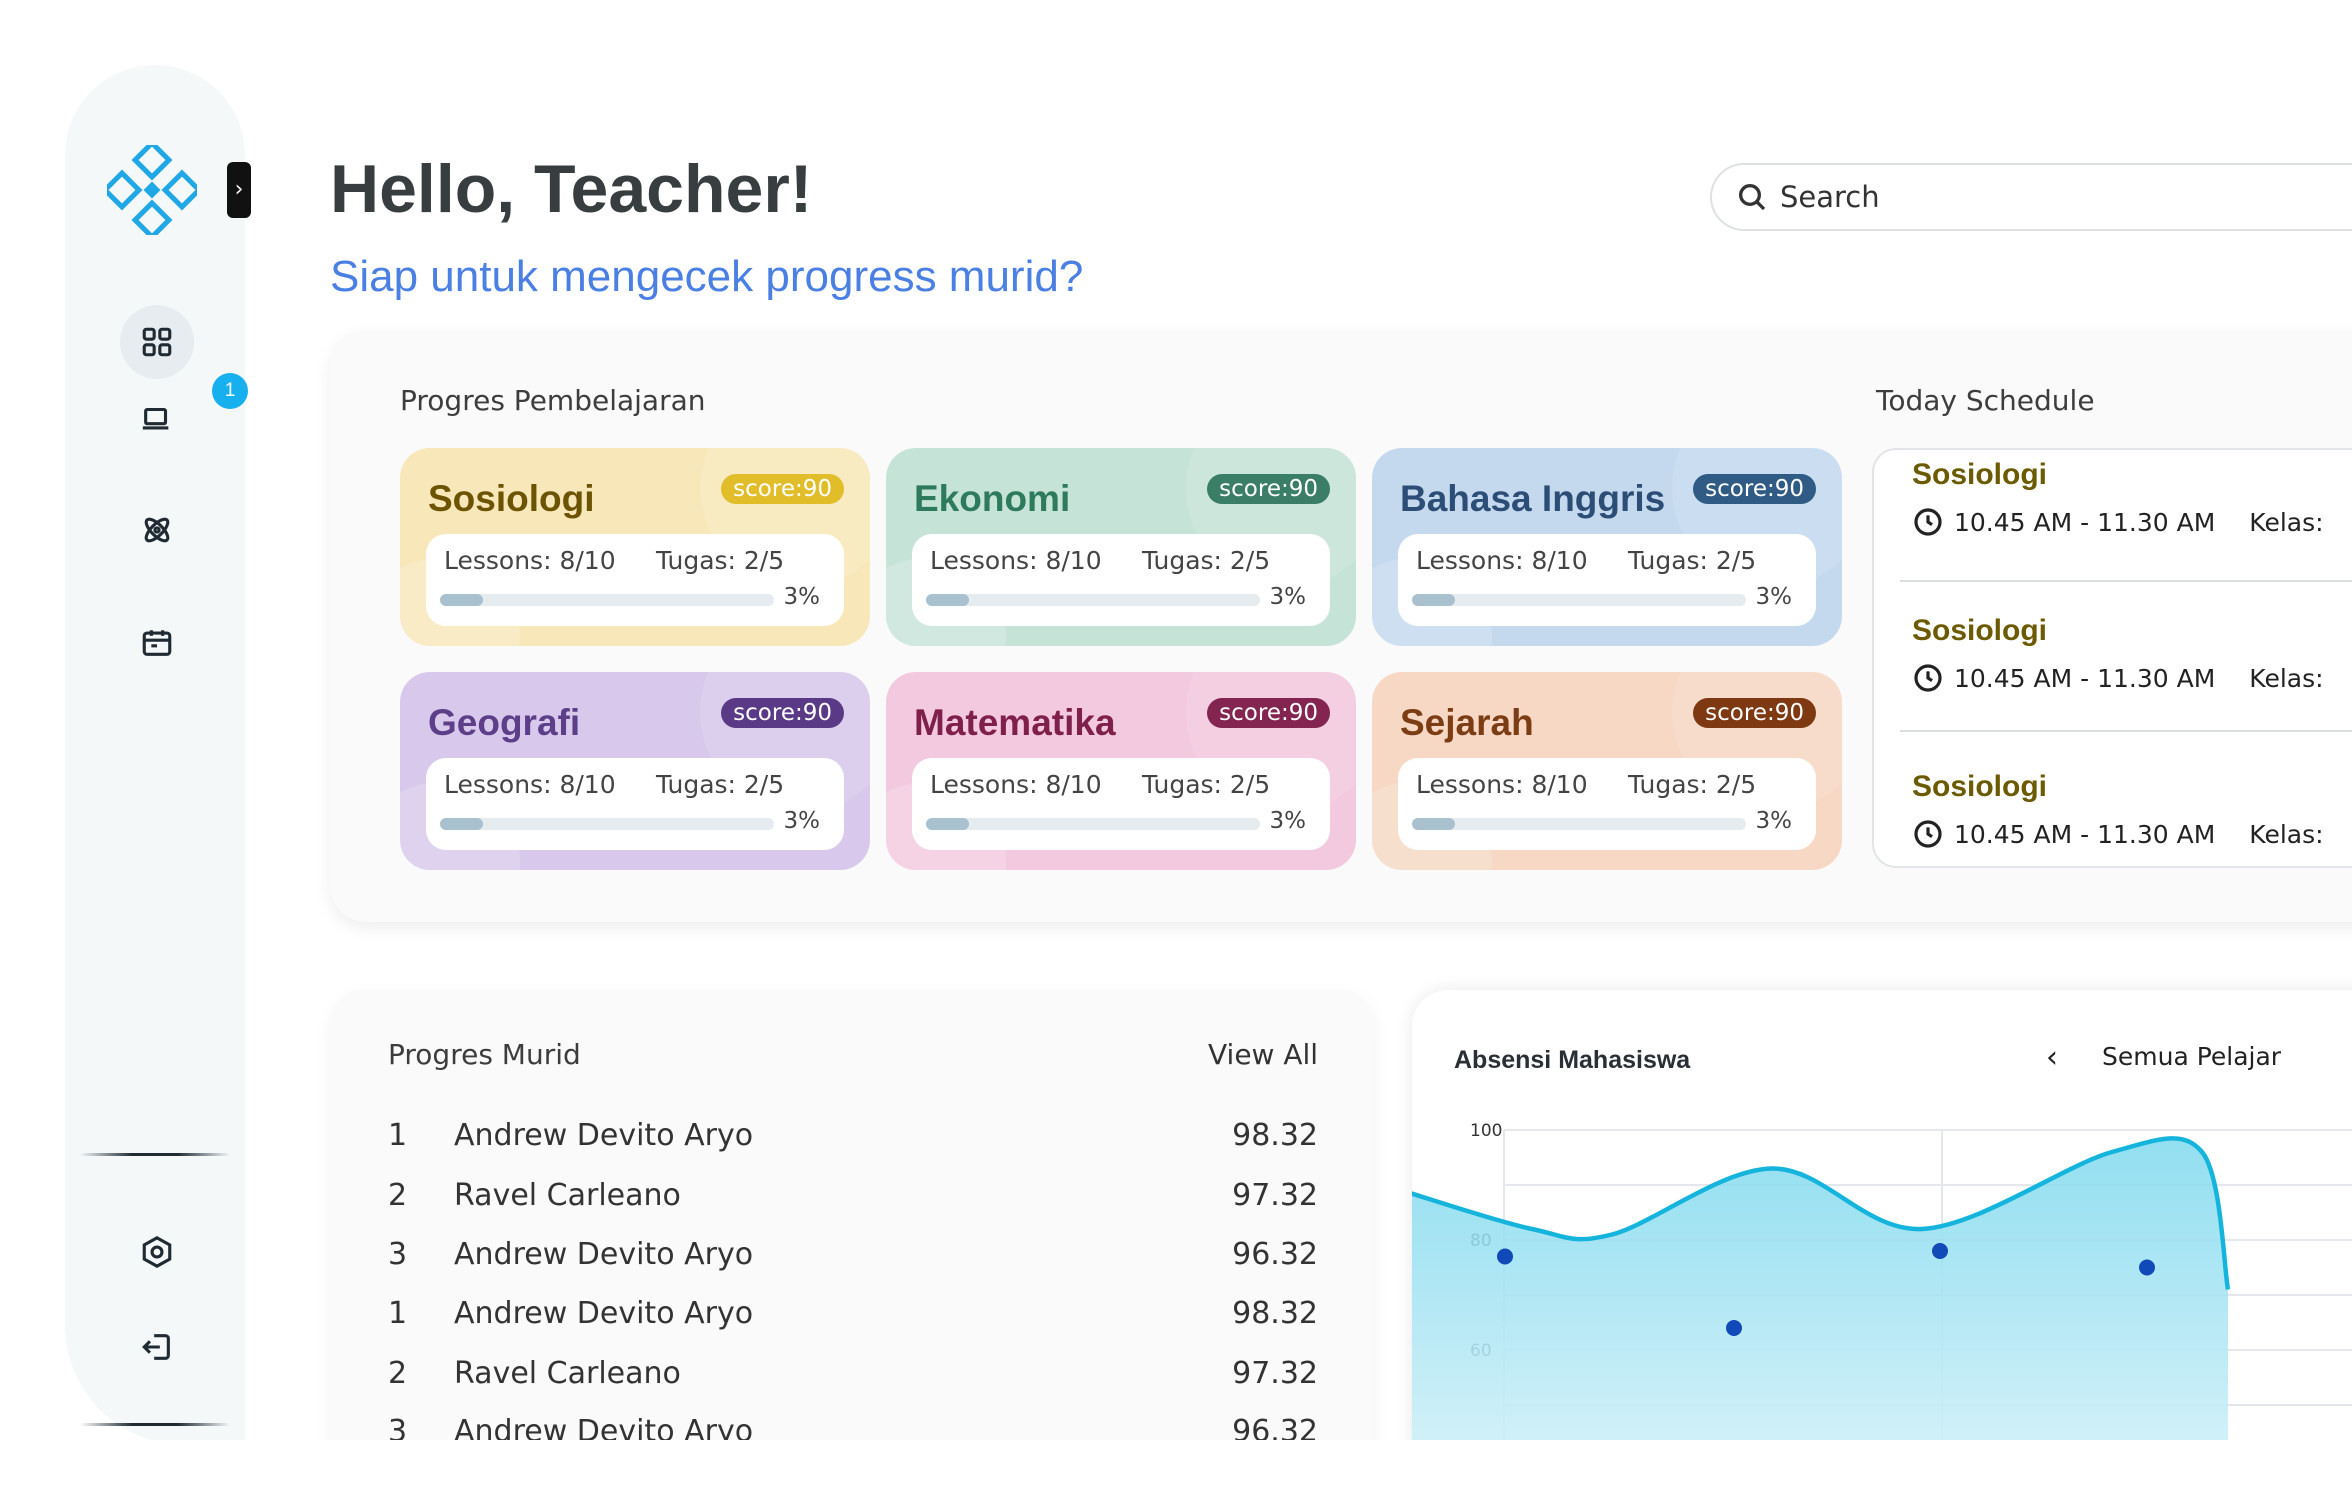 The width and height of the screenshot is (2352, 1504). What do you see at coordinates (992, 498) in the screenshot?
I see `subject-name: Ekonomi` at bounding box center [992, 498].